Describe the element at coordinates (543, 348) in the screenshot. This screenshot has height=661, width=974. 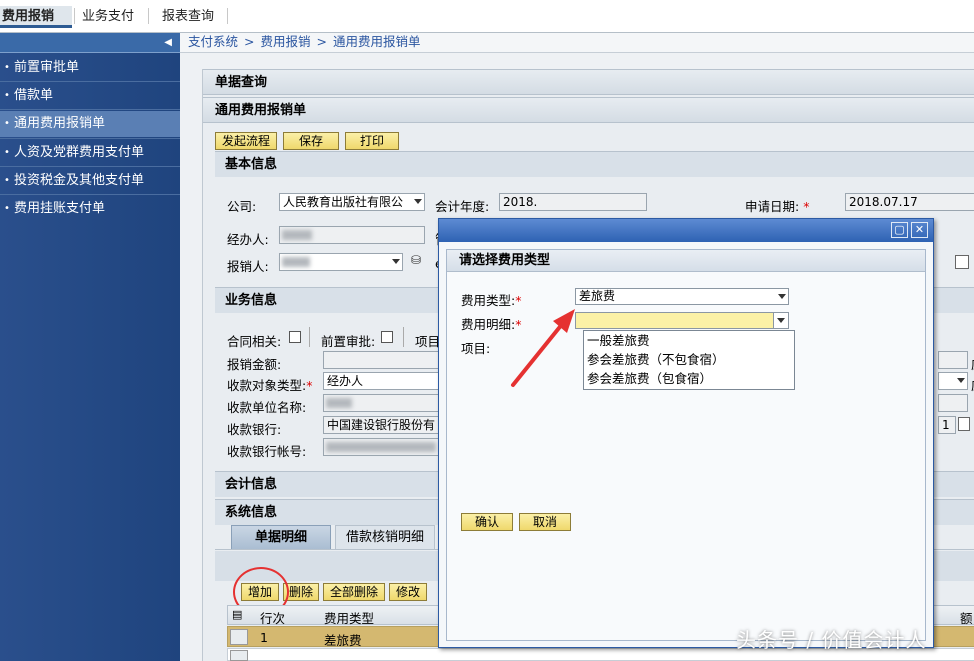
I see `annotation-arrow` at that location.